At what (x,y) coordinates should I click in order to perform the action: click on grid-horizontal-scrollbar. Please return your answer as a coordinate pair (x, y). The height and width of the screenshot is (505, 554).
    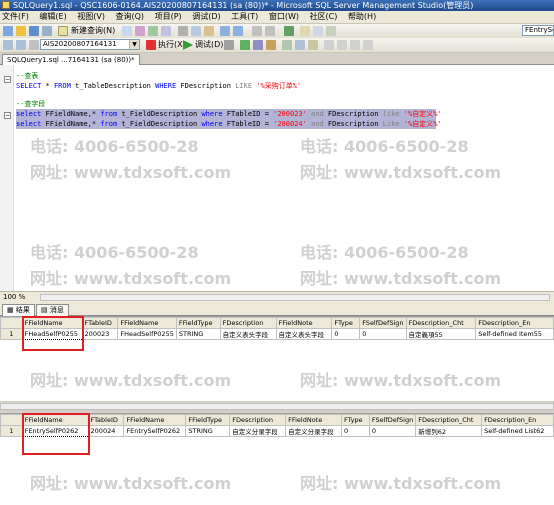
    Looking at the image, I should click on (277, 406).